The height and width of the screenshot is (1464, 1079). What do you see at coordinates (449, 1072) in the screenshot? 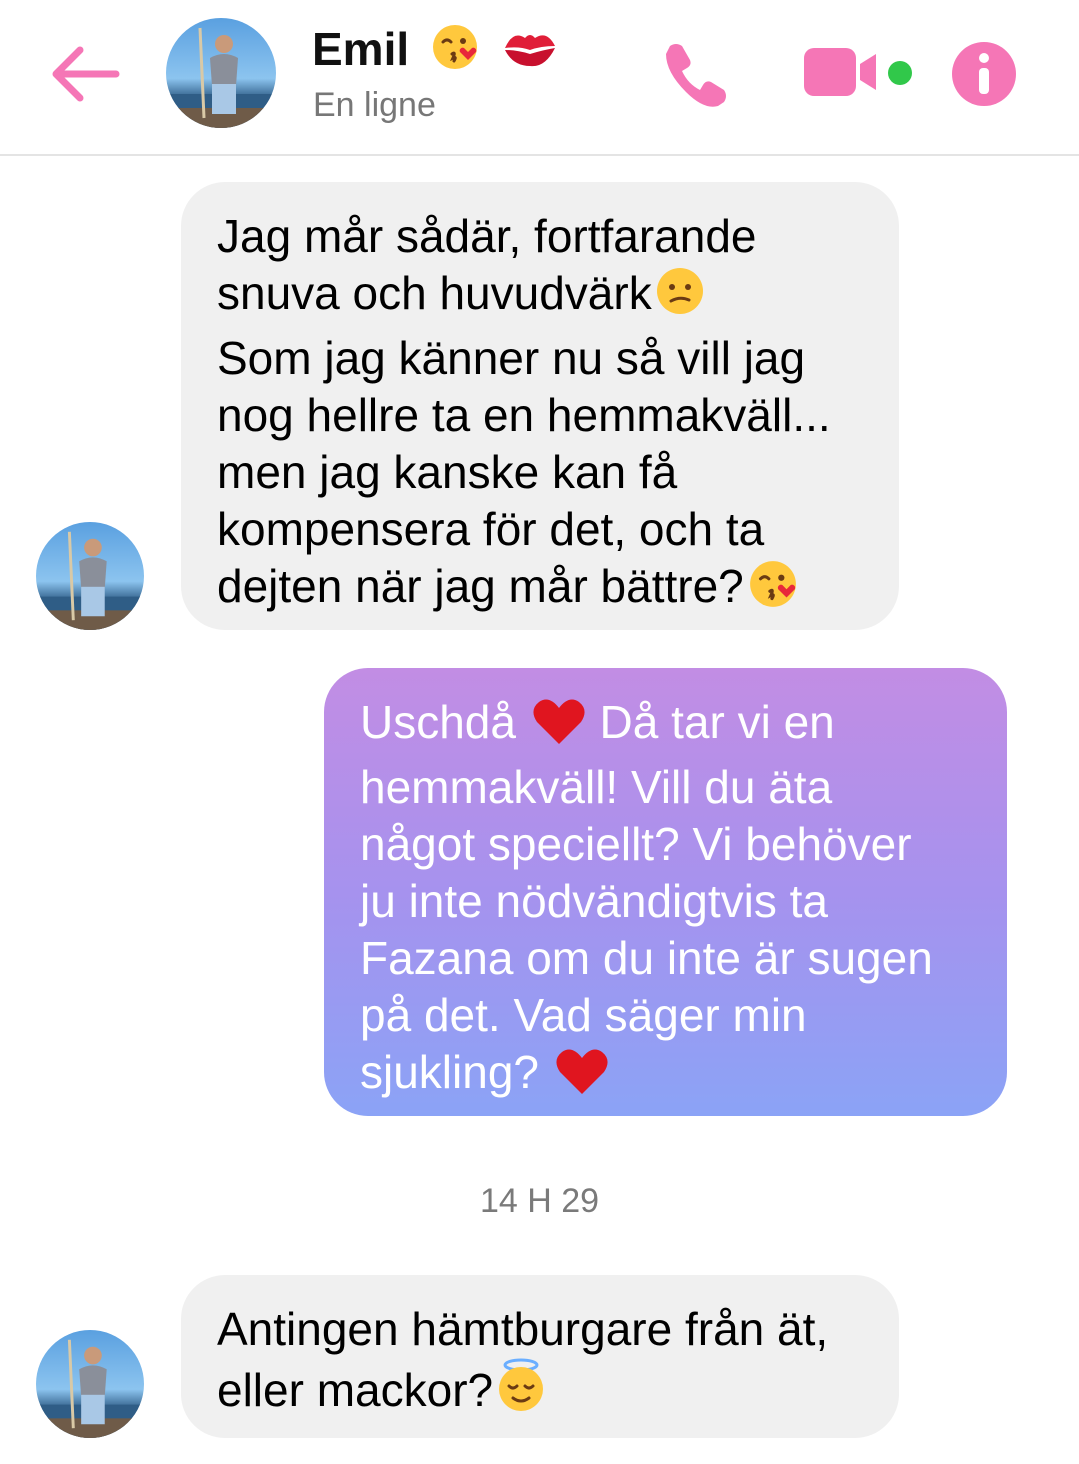
I see `message-line: sjukling?` at bounding box center [449, 1072].